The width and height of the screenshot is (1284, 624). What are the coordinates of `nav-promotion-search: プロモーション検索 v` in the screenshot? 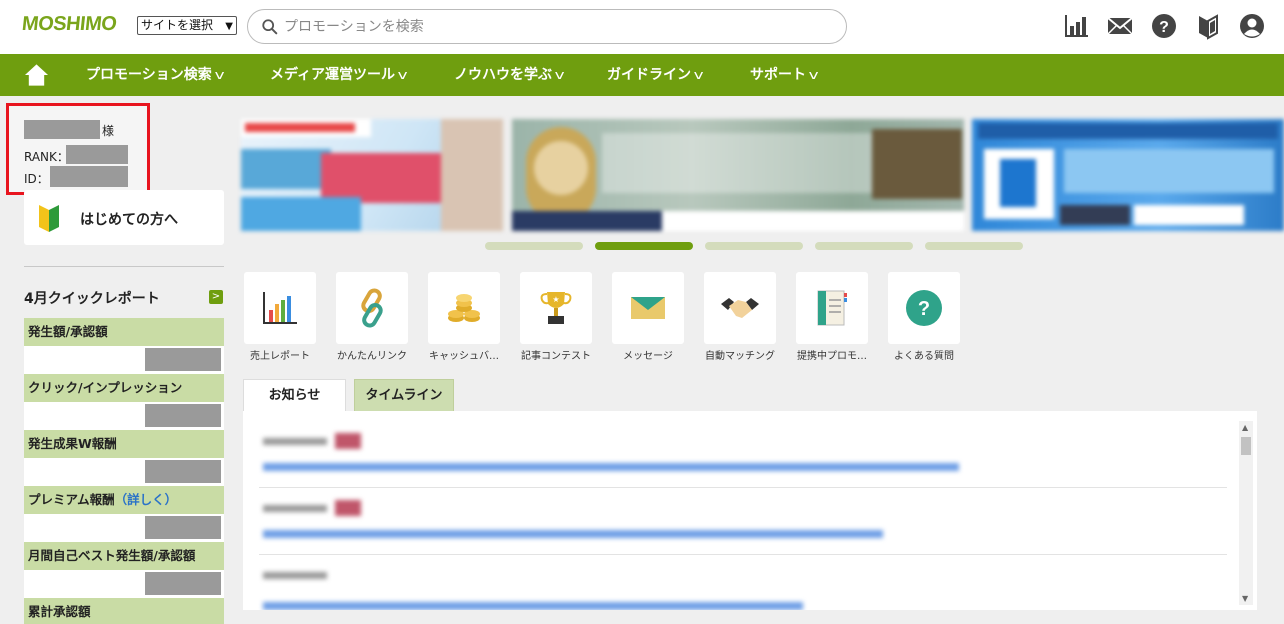 It's located at (155, 75).